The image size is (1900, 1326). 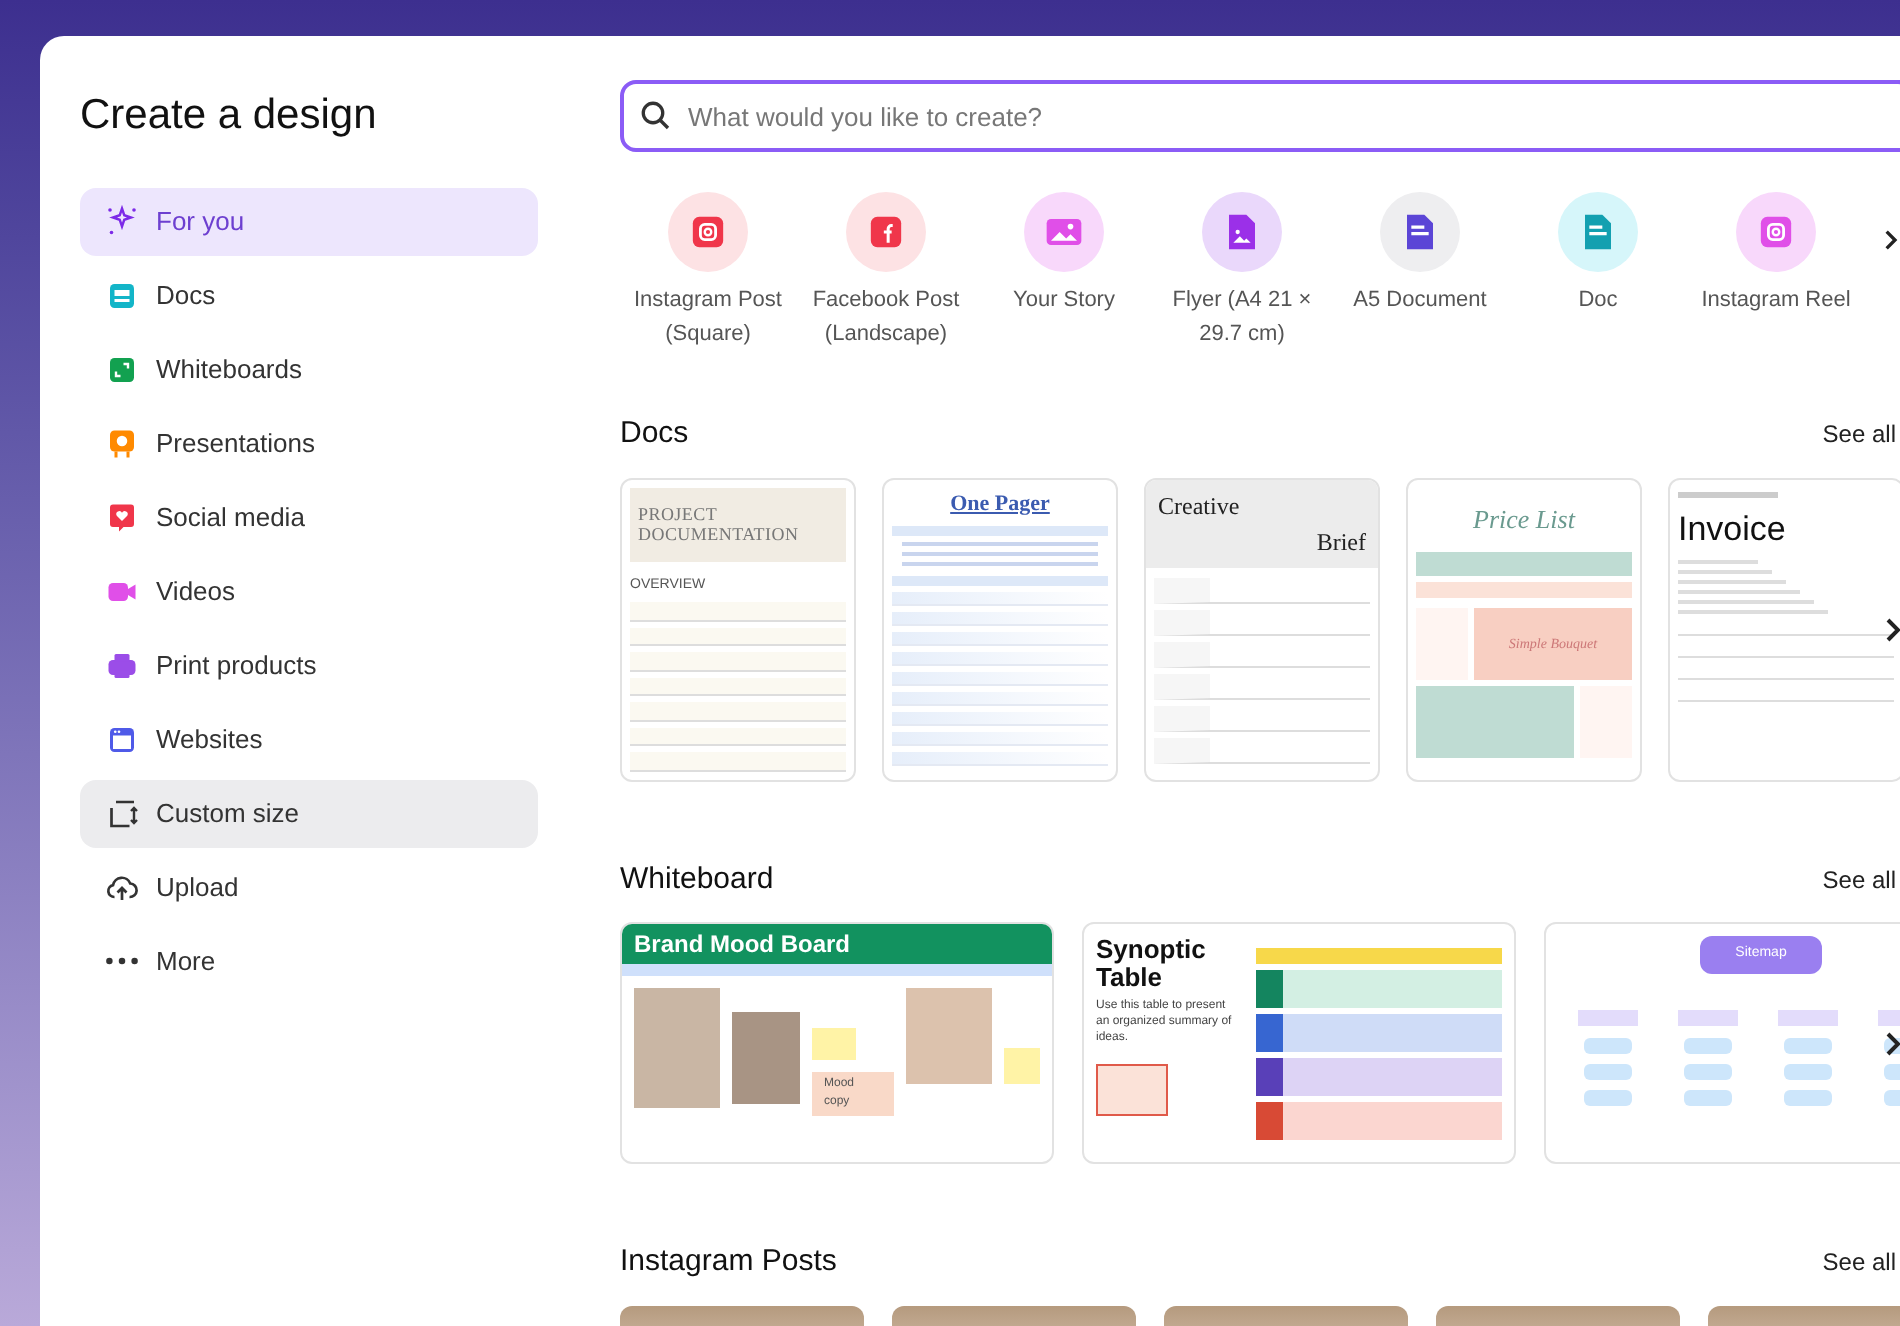 I want to click on dialog-title: Create a design, so click(x=229, y=116).